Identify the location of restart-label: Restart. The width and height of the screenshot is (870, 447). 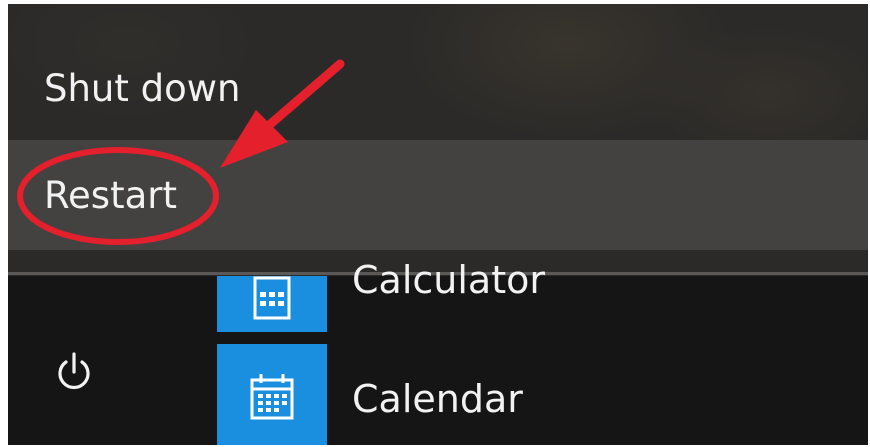
(110, 195).